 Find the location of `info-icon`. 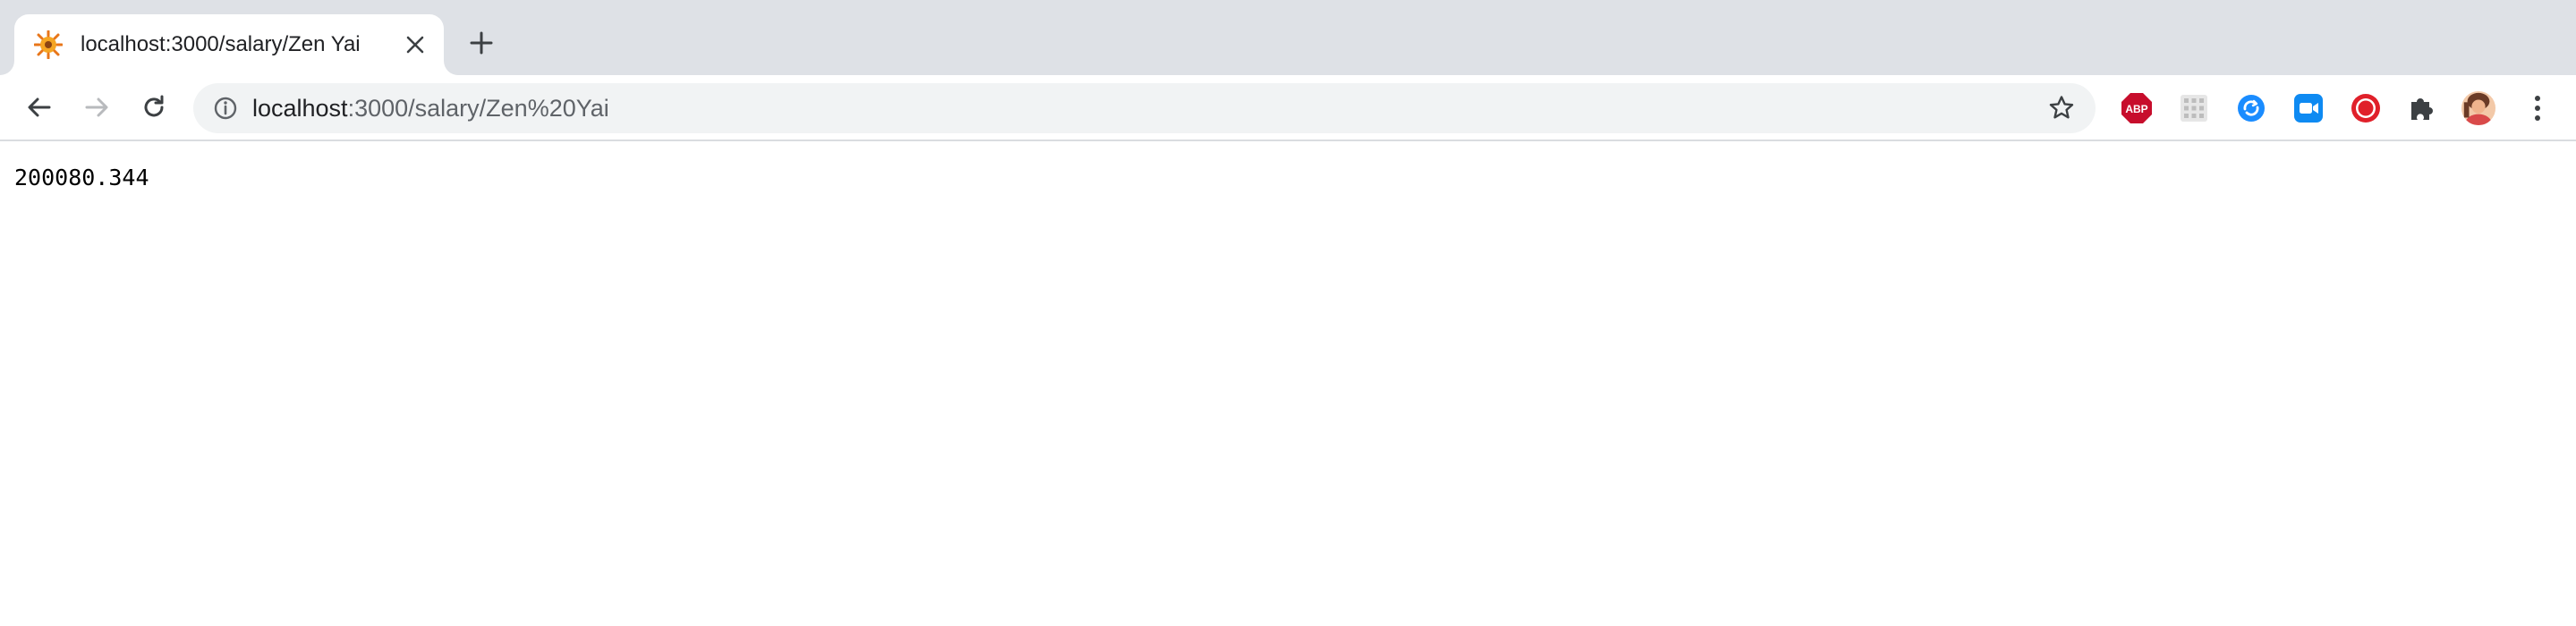

info-icon is located at coordinates (225, 109).